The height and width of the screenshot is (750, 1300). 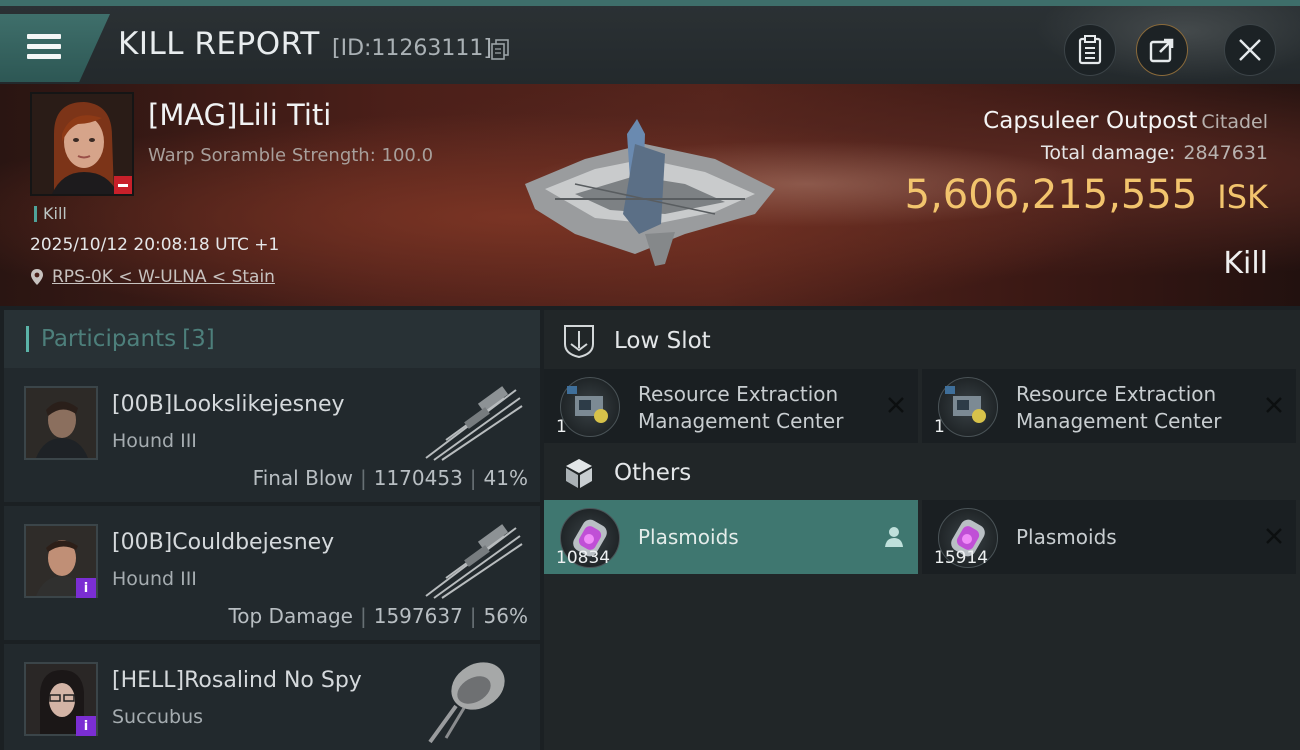 I want to click on report-id: [ID:11263111], so click(x=412, y=48).